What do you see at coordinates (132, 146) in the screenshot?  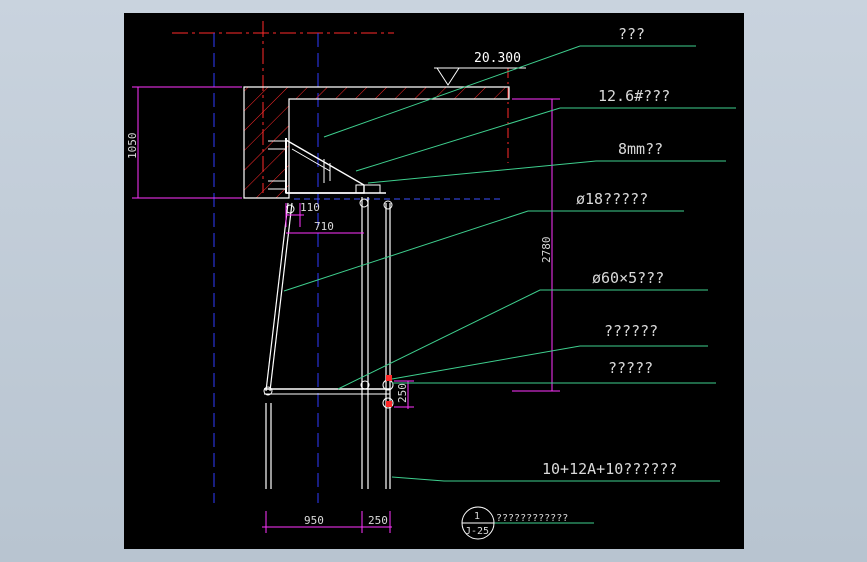 I see `dimension-height-left: 1050` at bounding box center [132, 146].